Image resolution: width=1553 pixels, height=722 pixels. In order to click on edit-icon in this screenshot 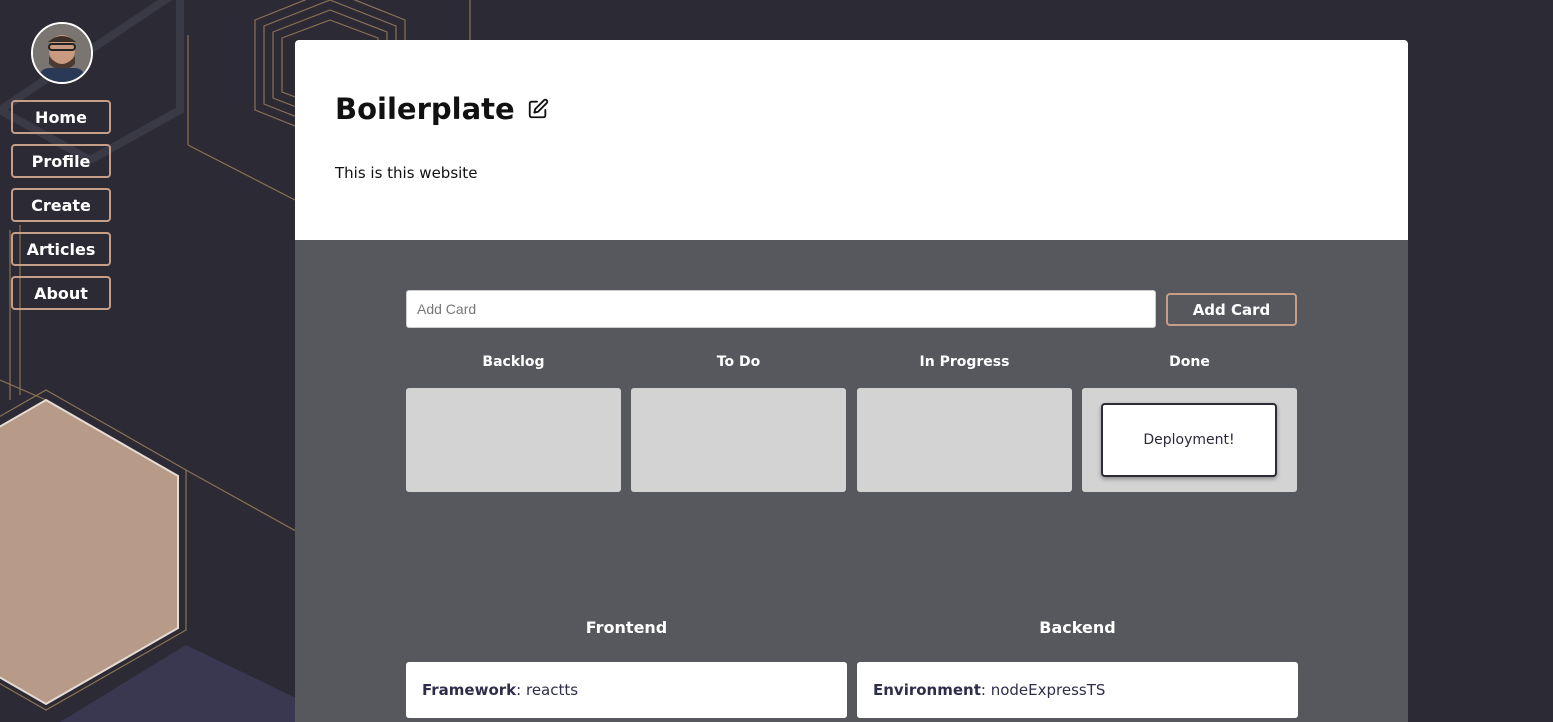, I will do `click(538, 109)`.